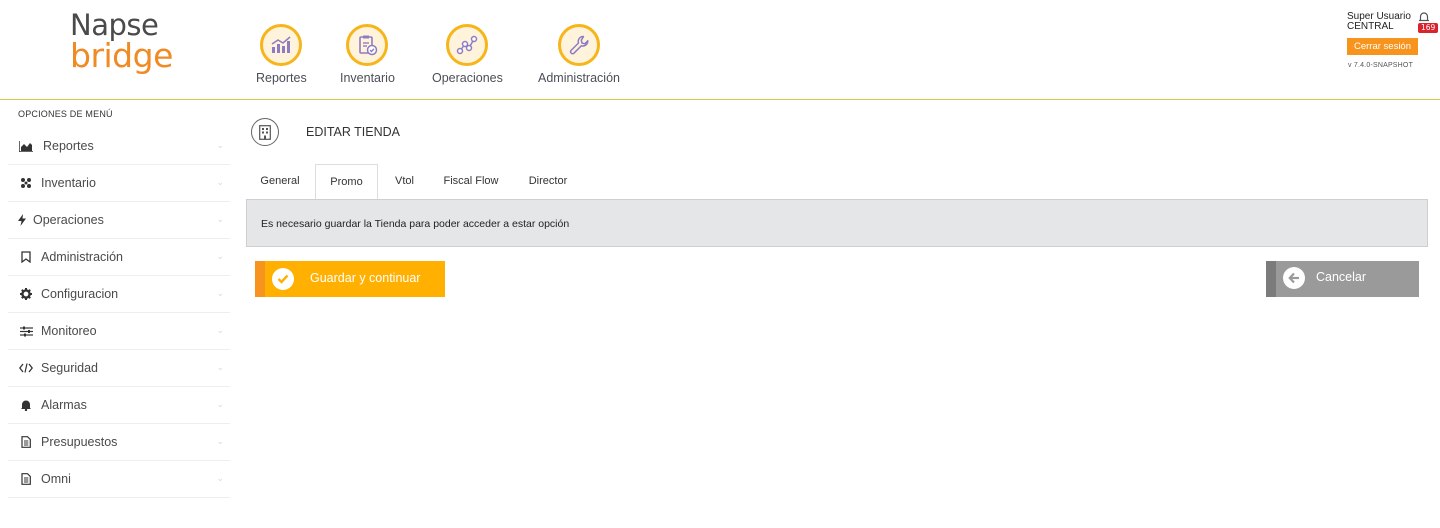 This screenshot has height=528, width=1440. I want to click on page-title: EDITAR TIENDA, so click(353, 132).